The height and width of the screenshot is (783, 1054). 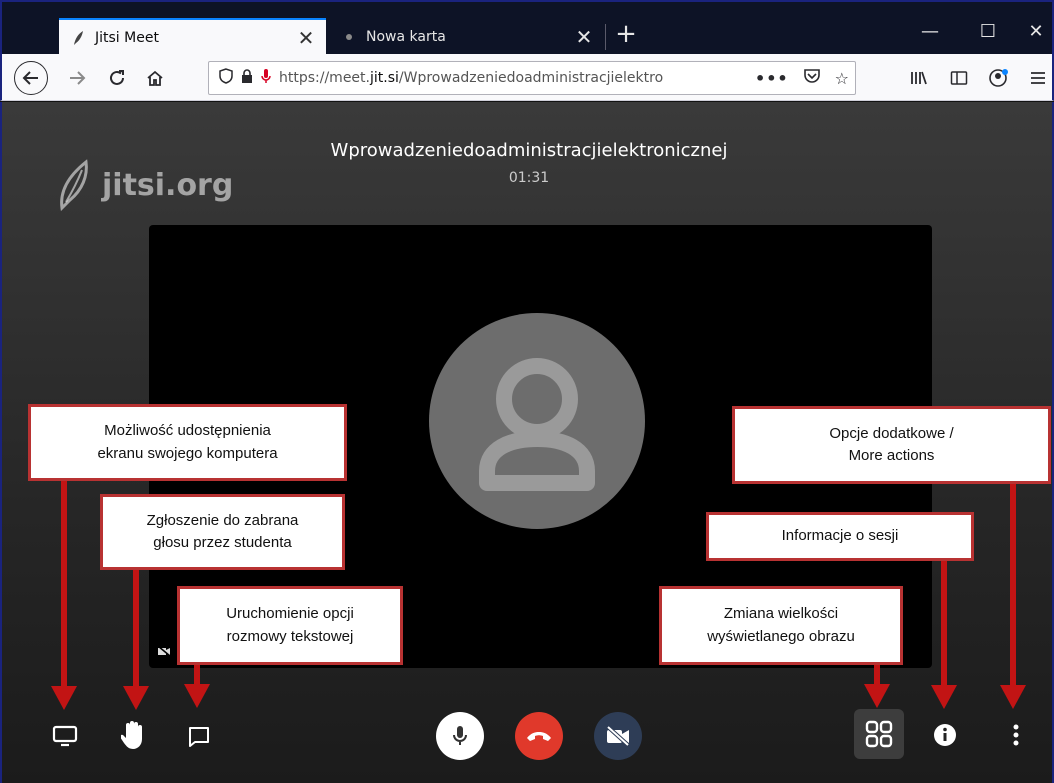 I want to click on back-arrow-icon, so click(x=30, y=78).